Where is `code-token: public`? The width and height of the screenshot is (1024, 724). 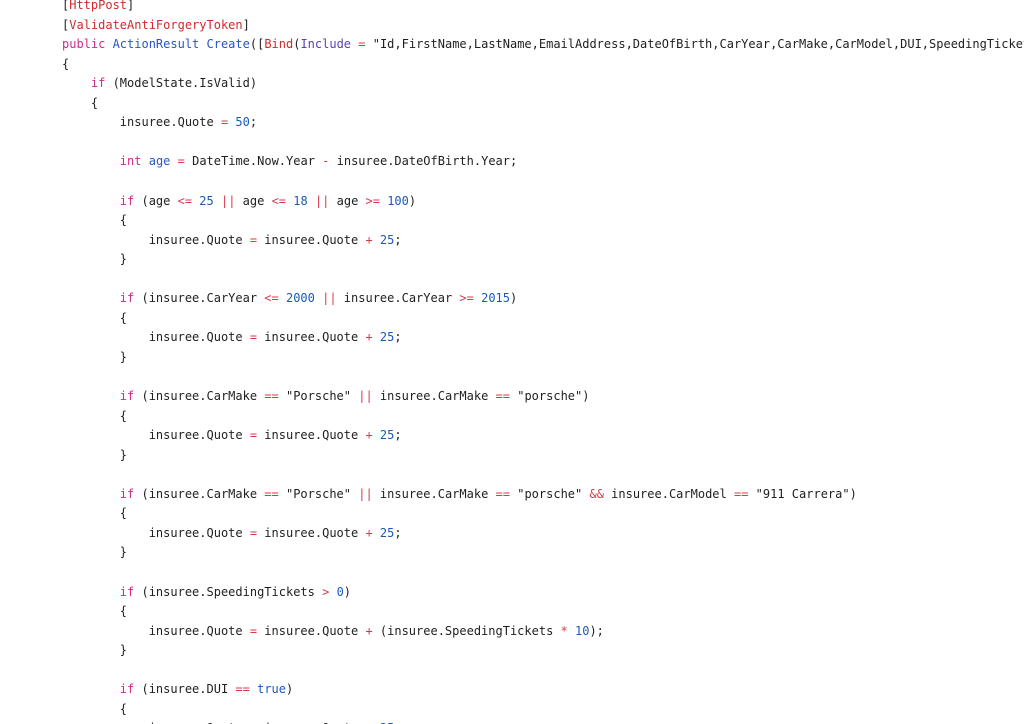
code-token: public is located at coordinates (87, 44).